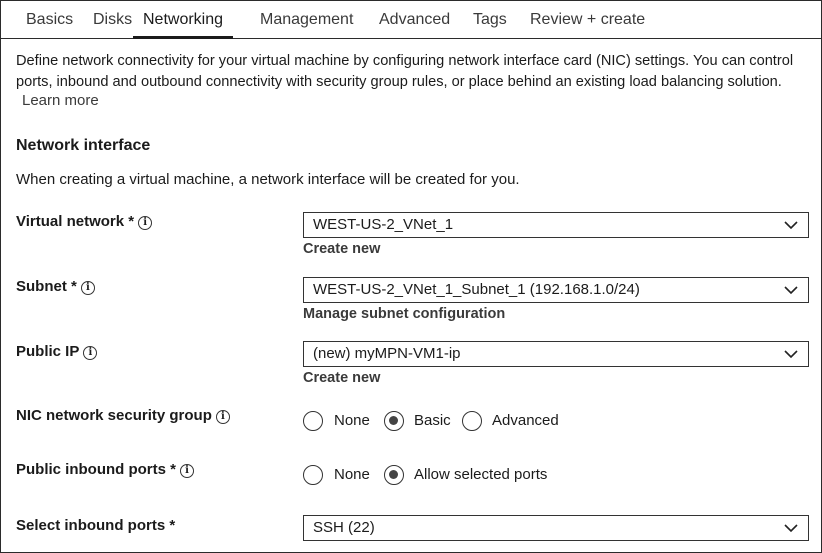  Describe the element at coordinates (313, 475) in the screenshot. I see `inbound-none-radio` at that location.